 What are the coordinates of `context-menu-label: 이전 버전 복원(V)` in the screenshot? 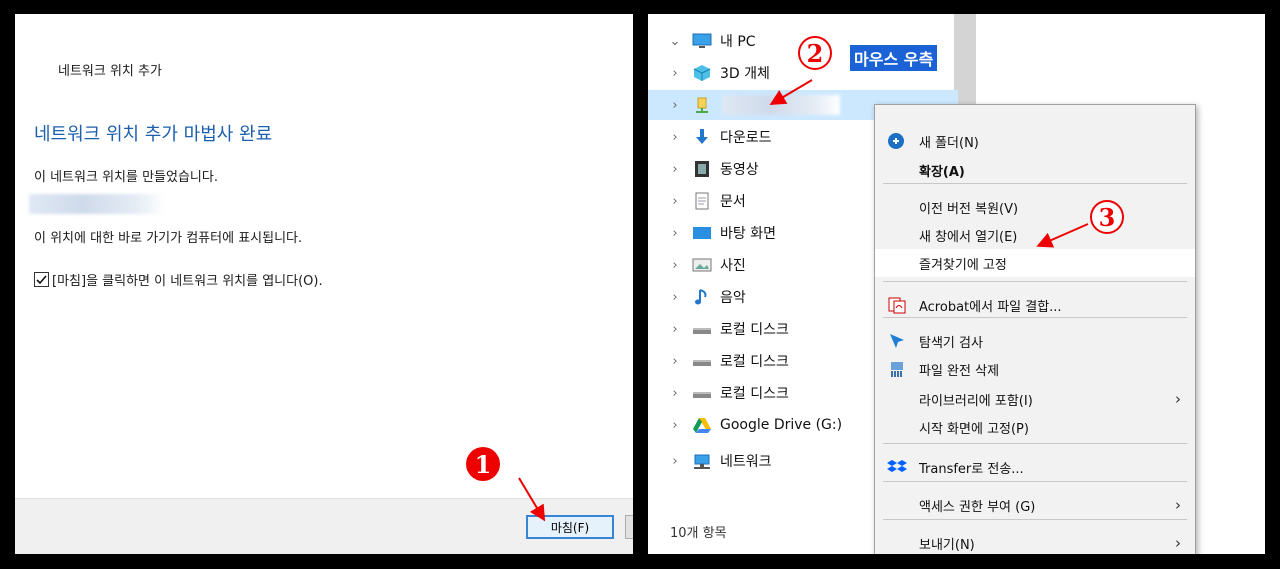 It's located at (969, 209).